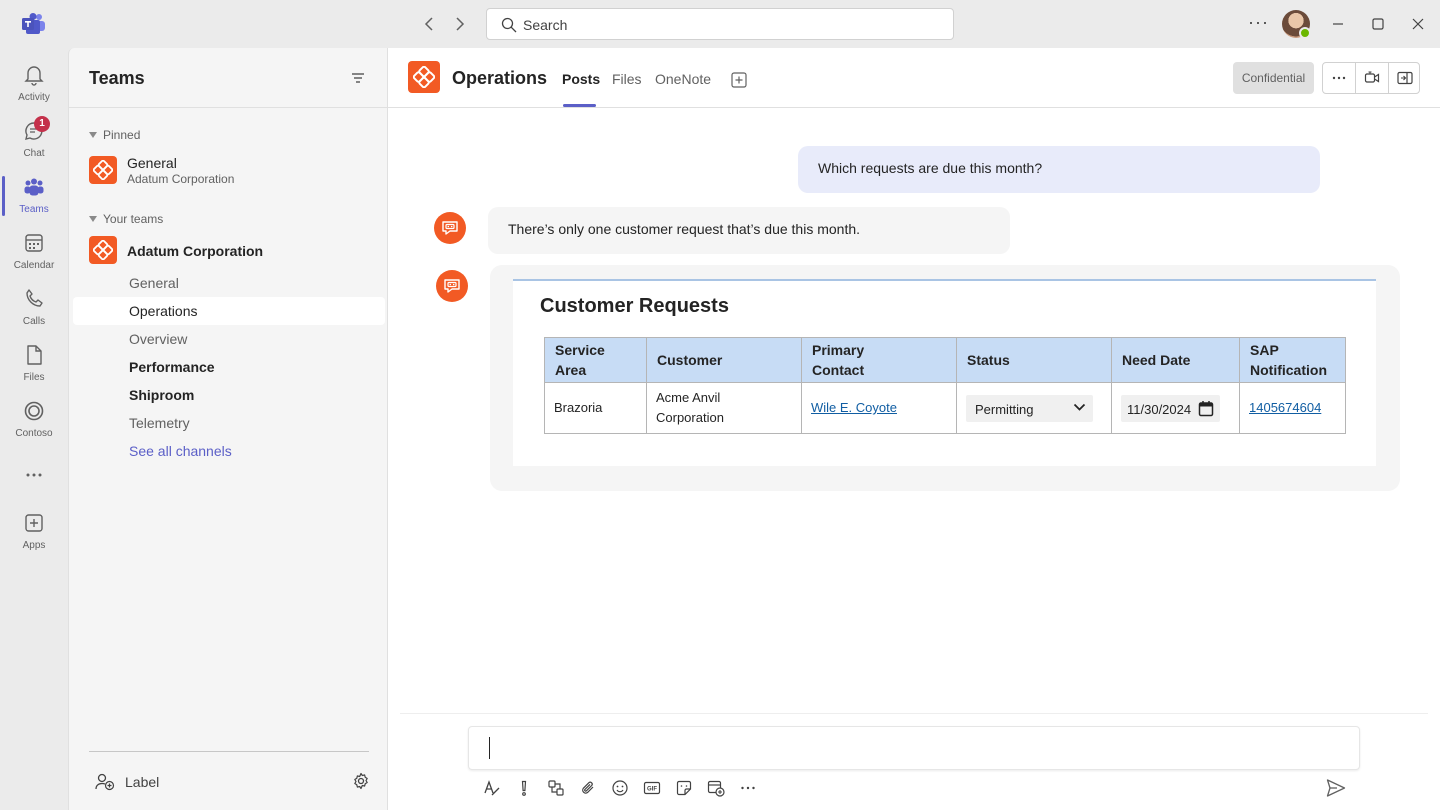 The height and width of the screenshot is (810, 1440). I want to click on channel-performance: Performance, so click(229, 367).